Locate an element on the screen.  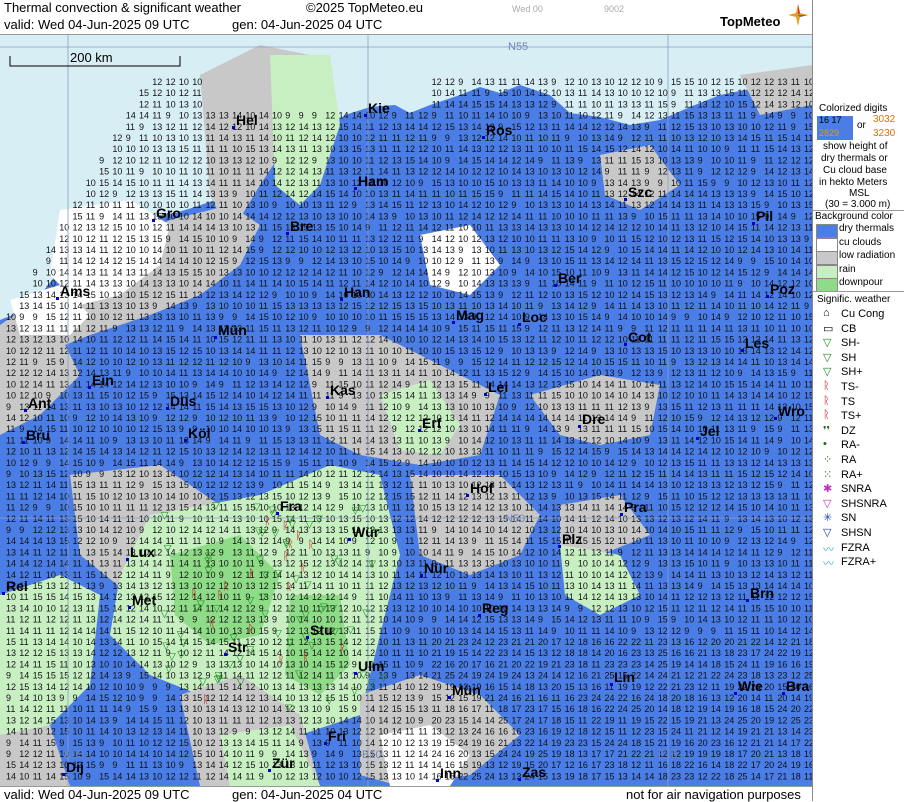
shower-symbol: ▽ is located at coordinates (356, 511).